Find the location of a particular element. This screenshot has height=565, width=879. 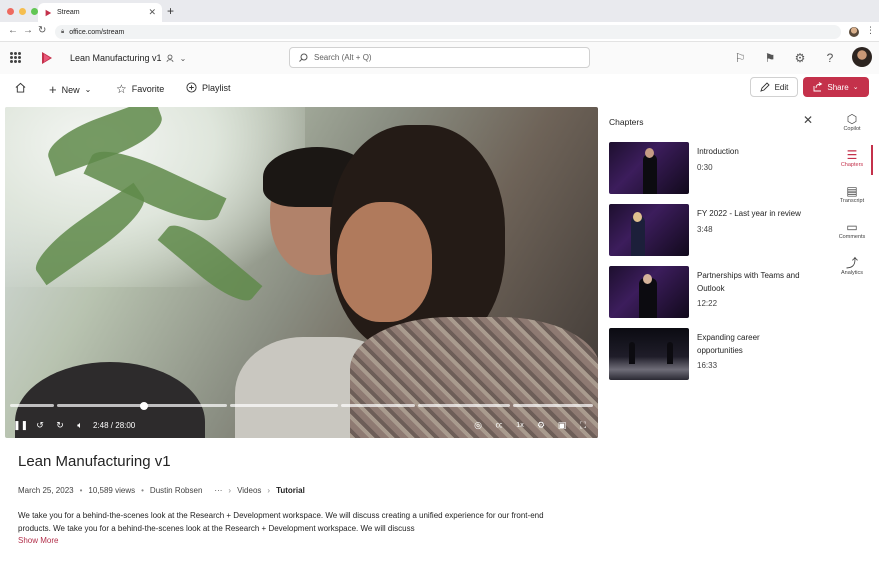

rail-transcript: ▤ Transcript is located at coordinates (852, 194).